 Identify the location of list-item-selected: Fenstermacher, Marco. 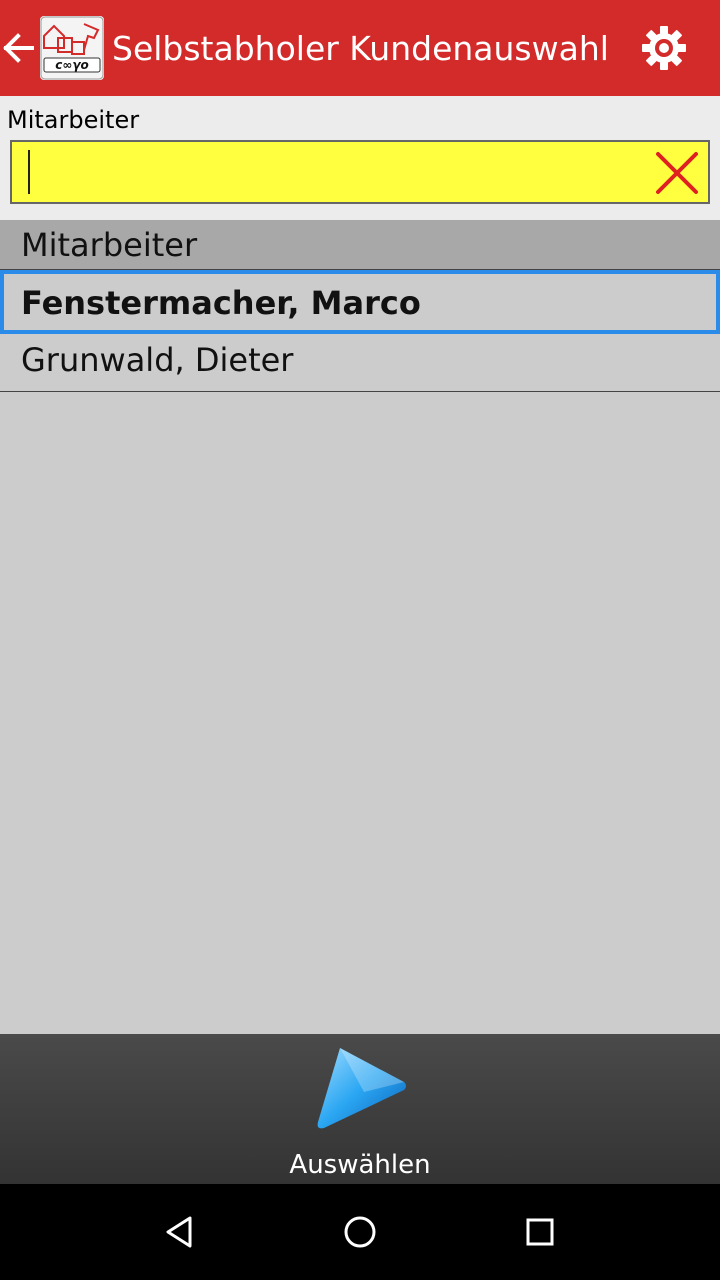
(360, 302).